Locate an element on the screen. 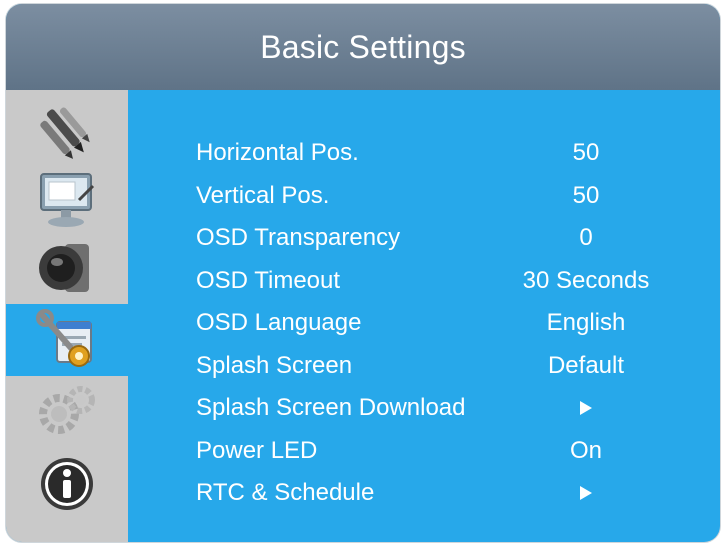 Image resolution: width=726 pixels, height=547 pixels. menu-row-value: 30 Seconds is located at coordinates (586, 280).